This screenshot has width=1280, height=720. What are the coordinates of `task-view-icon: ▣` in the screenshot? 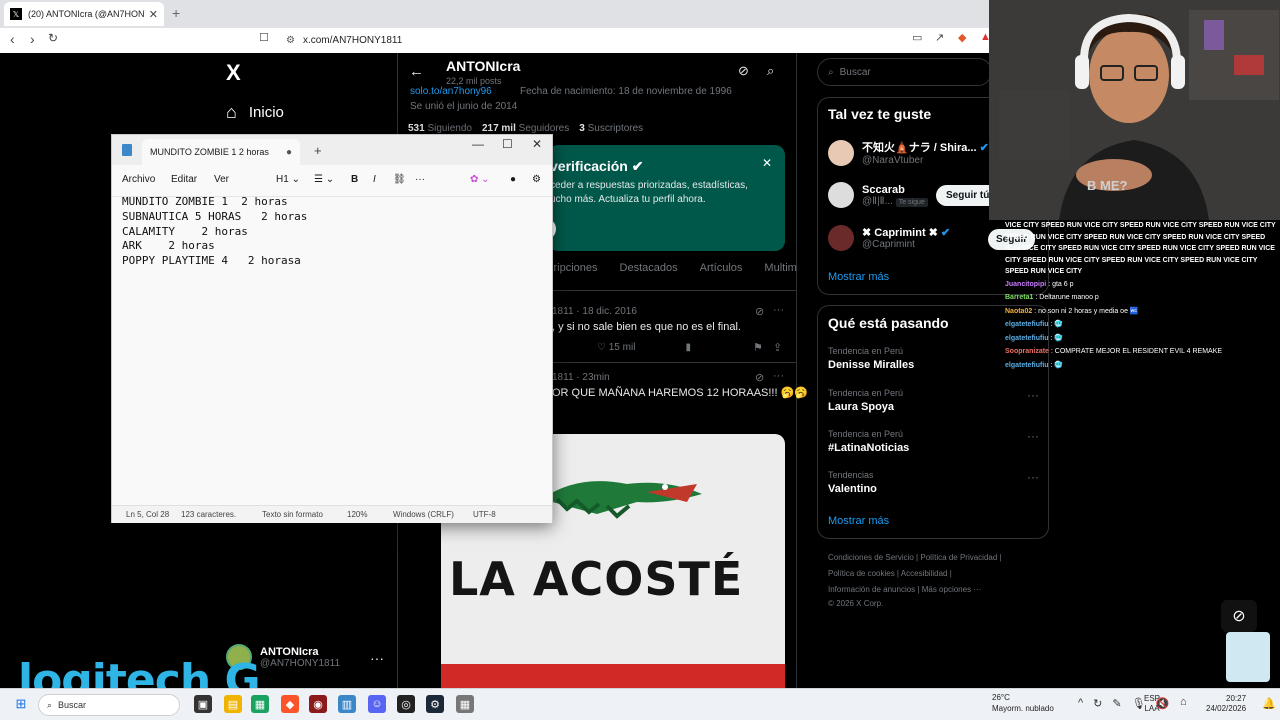 It's located at (203, 704).